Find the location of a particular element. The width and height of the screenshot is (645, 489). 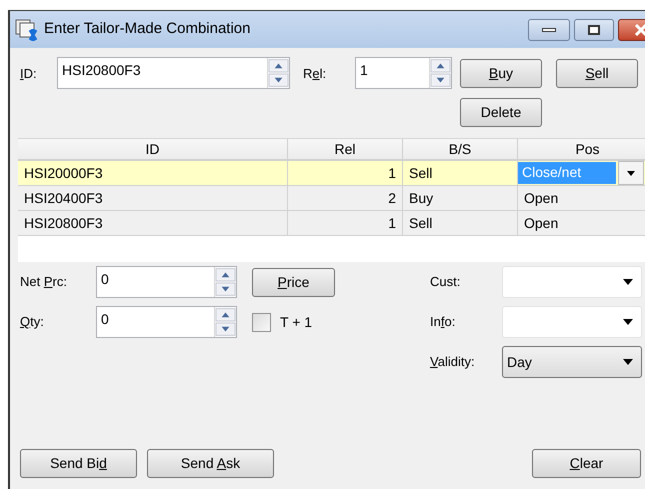

table-cell: Buy is located at coordinates (460, 198).